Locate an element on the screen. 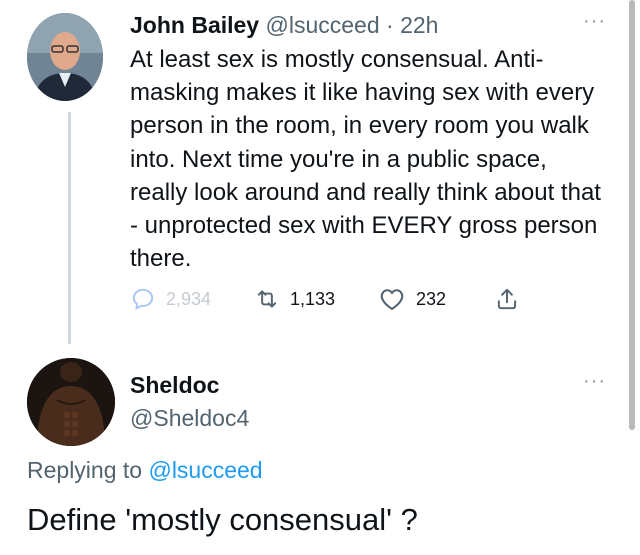 The width and height of the screenshot is (640, 555). tweet2-more-icon: ··· is located at coordinates (594, 381).